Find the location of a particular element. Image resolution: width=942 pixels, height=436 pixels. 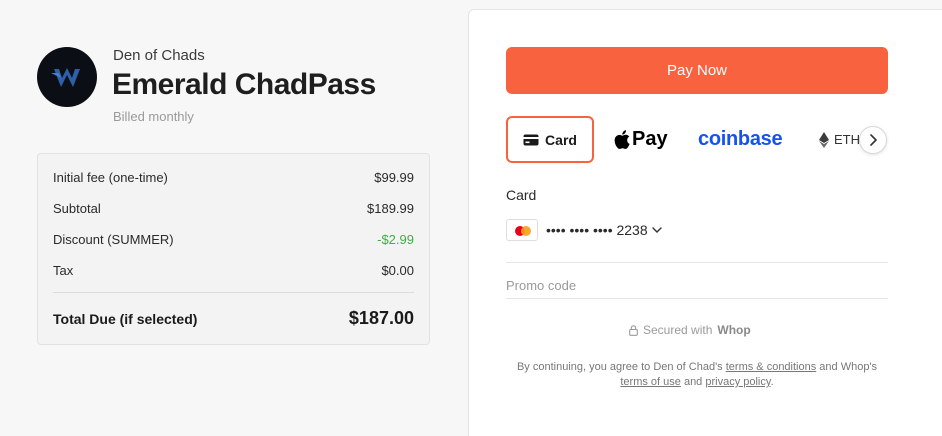

secured-notice: Secured with Whop is located at coordinates (690, 330).